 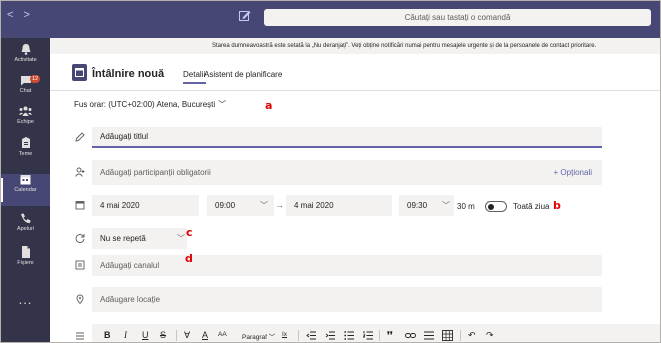 What do you see at coordinates (107, 335) in the screenshot?
I see `bold-button: B` at bounding box center [107, 335].